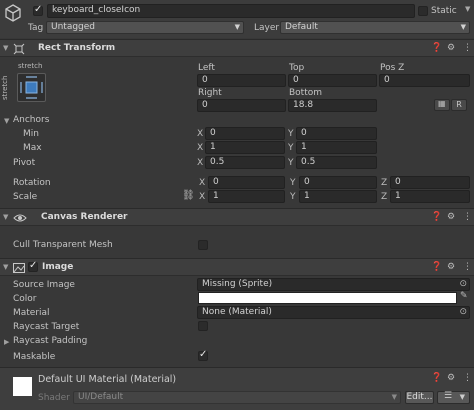 The width and height of the screenshot is (474, 410). I want to click on rotation-x-label: X, so click(202, 183).